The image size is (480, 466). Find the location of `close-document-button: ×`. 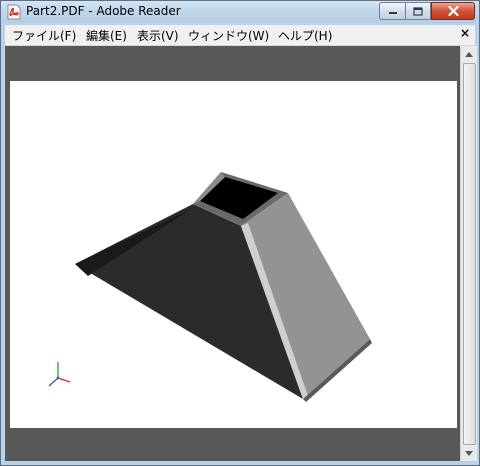

close-document-button: × is located at coordinates (465, 33).